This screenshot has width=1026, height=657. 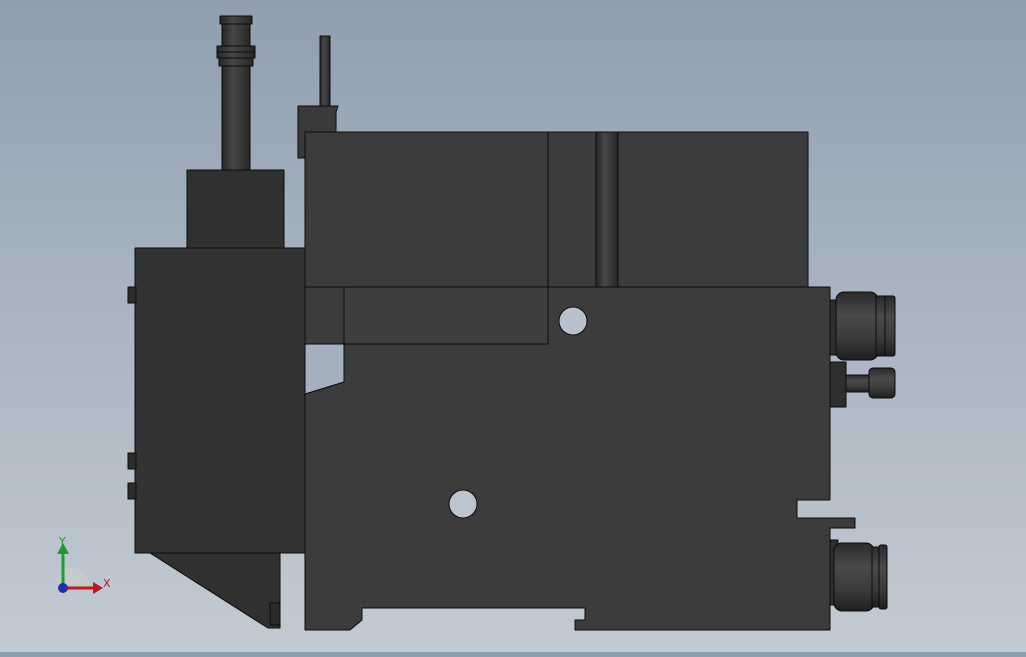 I want to click on y-axis-label: Y, so click(x=62, y=541).